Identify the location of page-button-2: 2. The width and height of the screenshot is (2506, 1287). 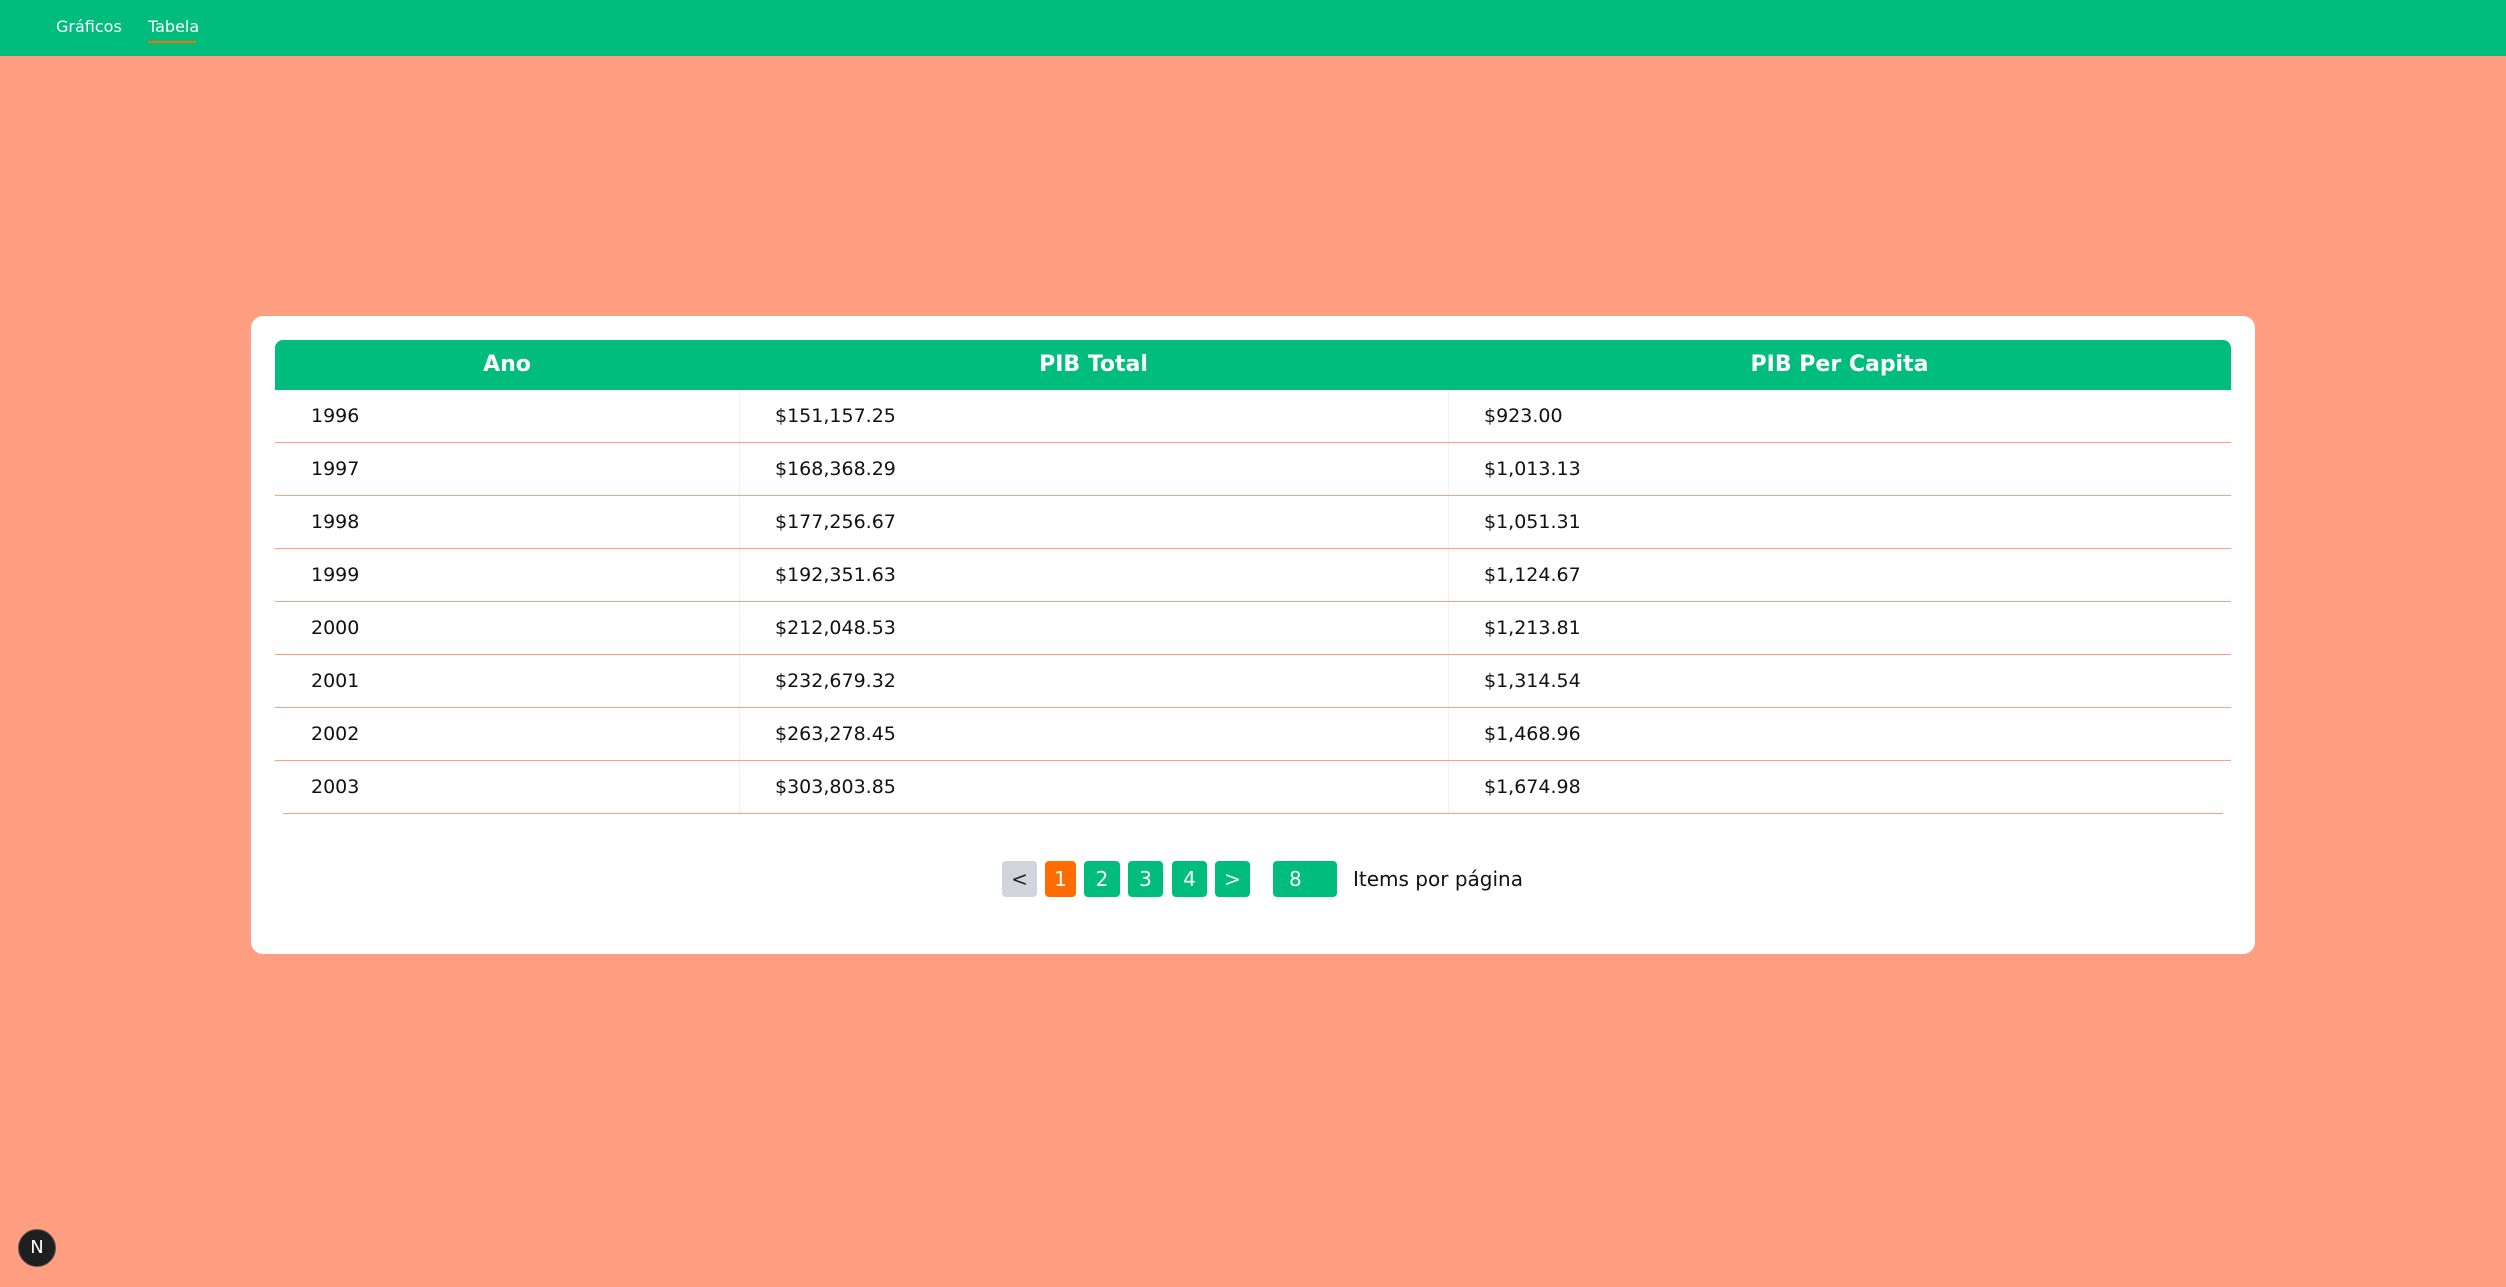
(1102, 879).